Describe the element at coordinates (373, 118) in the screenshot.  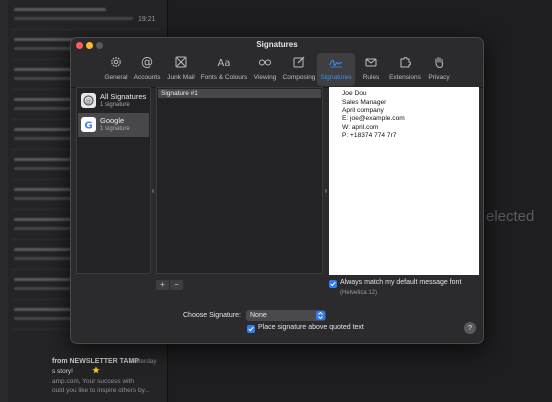
I see `signature-line: E: joe@example.com` at that location.